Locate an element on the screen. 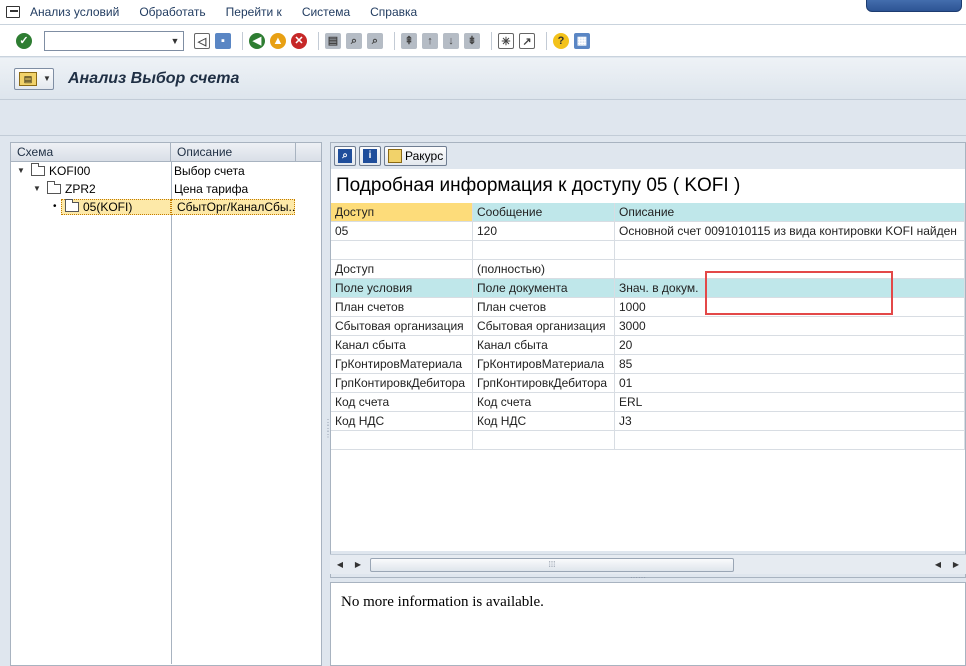 The image size is (966, 666). grid-header-row: Доступ Сообщение Описание is located at coordinates (648, 212).